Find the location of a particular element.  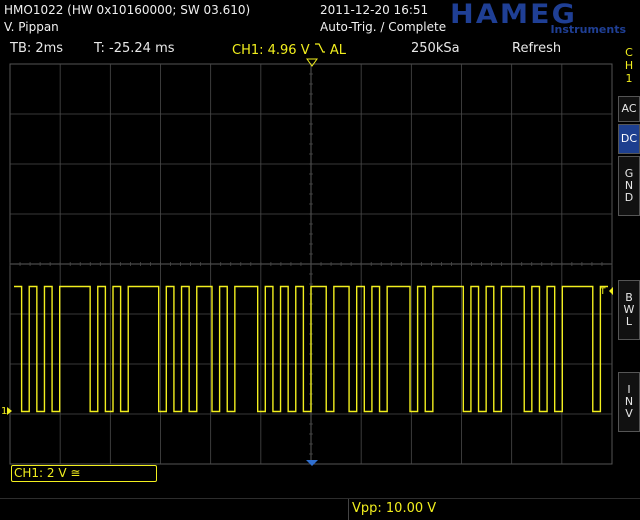

vpp-measurement: Vpp: 10.00 V is located at coordinates (494, 509).